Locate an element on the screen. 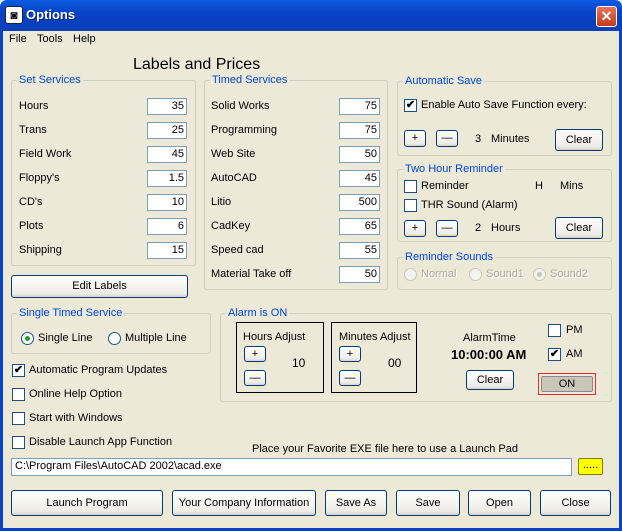  hours-plus-button: + is located at coordinates (255, 354).